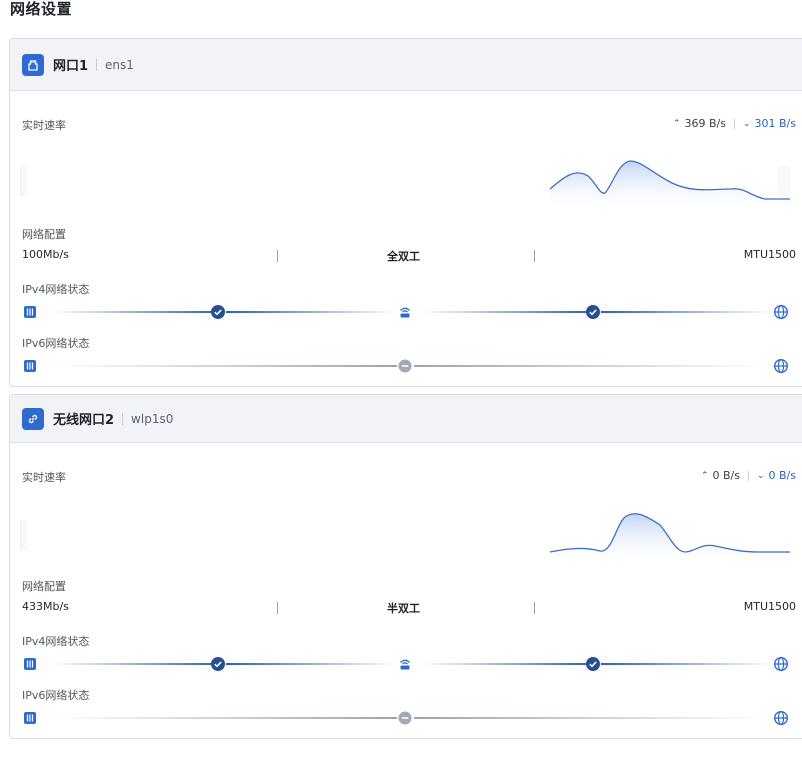 This screenshot has height=764, width=802. What do you see at coordinates (406, 65) in the screenshot?
I see `card-header: 网口1 ens1` at bounding box center [406, 65].